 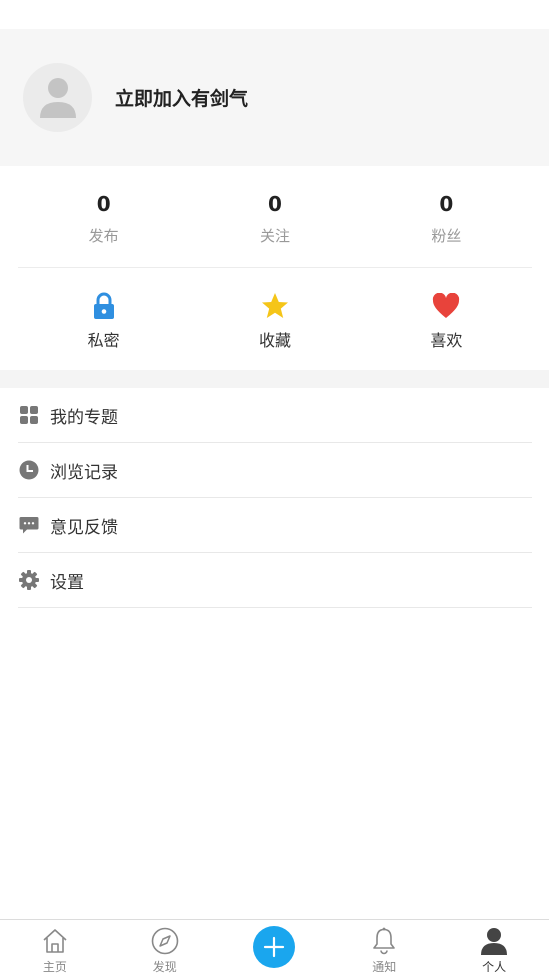 I want to click on menu-item-label: 意见反馈, so click(x=84, y=527).